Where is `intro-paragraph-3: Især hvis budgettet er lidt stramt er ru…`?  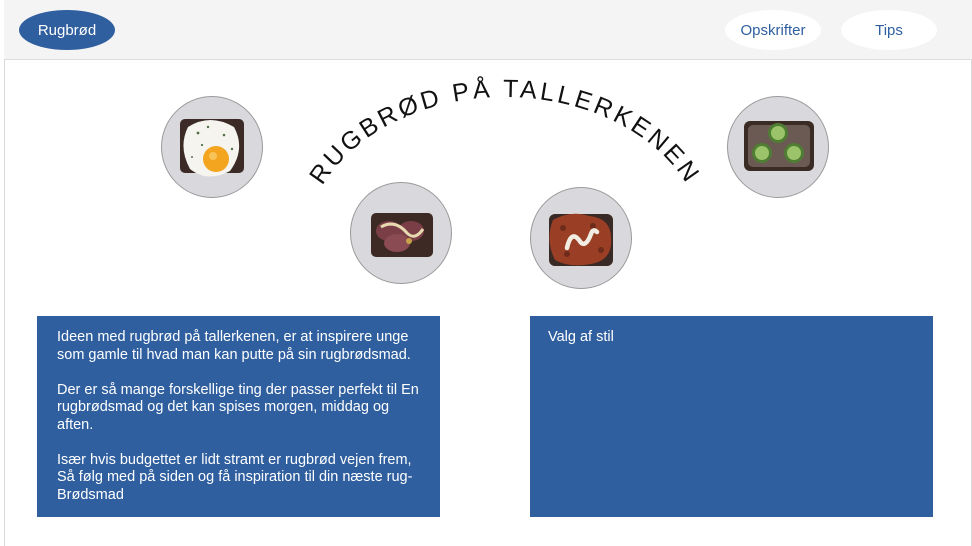
intro-paragraph-3: Især hvis budgettet er lidt stramt er ru… is located at coordinates (235, 477).